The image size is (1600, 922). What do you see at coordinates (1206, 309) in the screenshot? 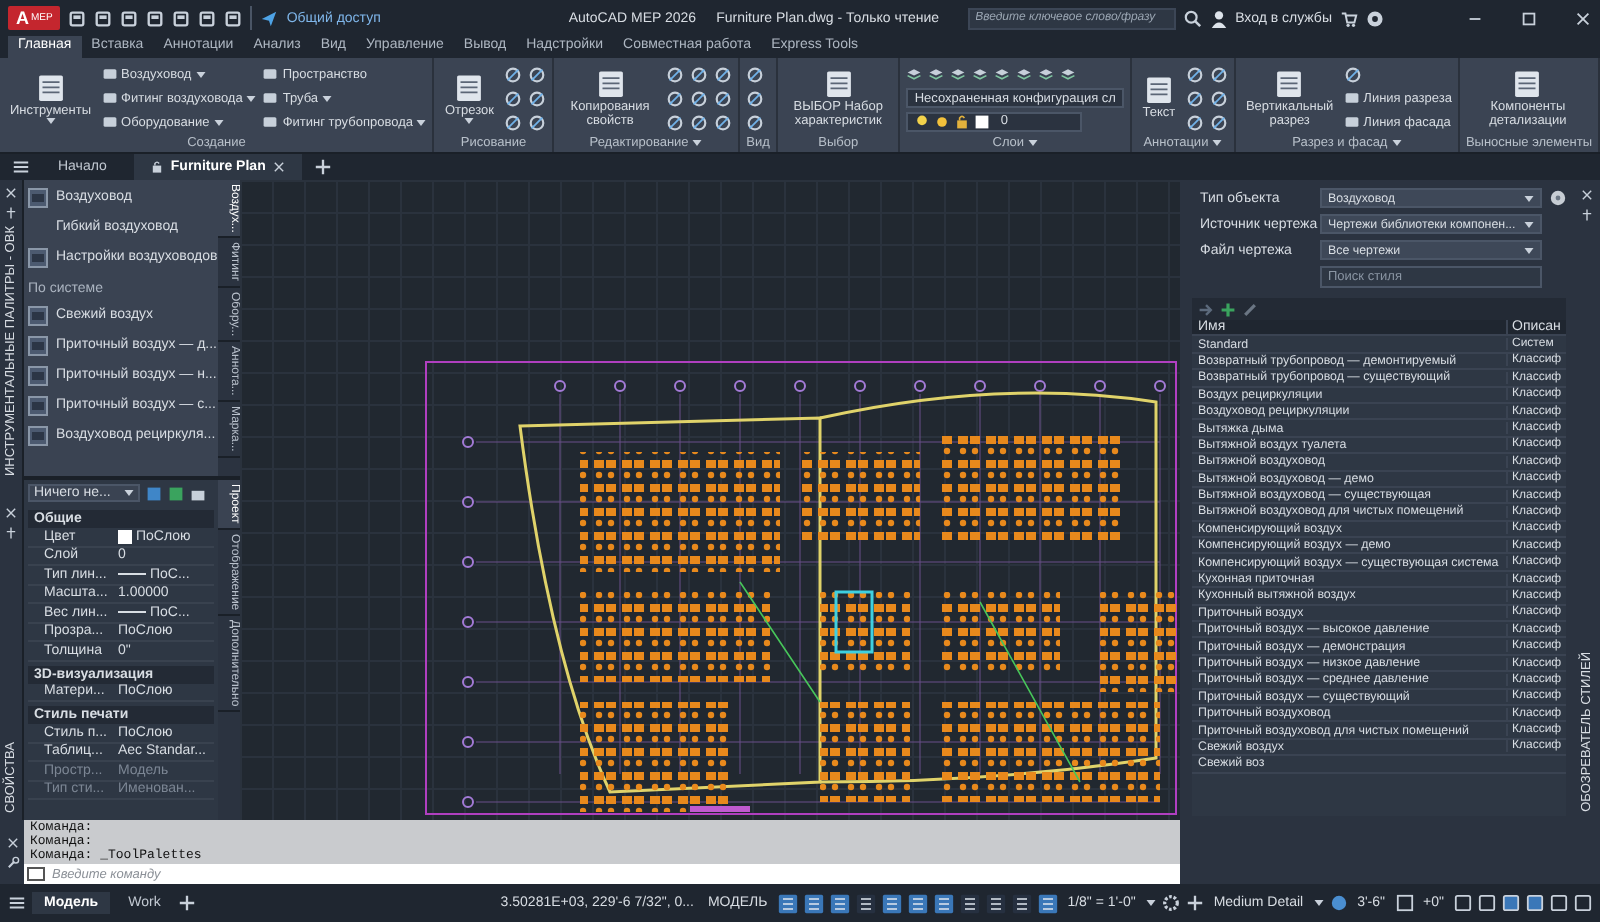
I see `arrow-icon` at bounding box center [1206, 309].